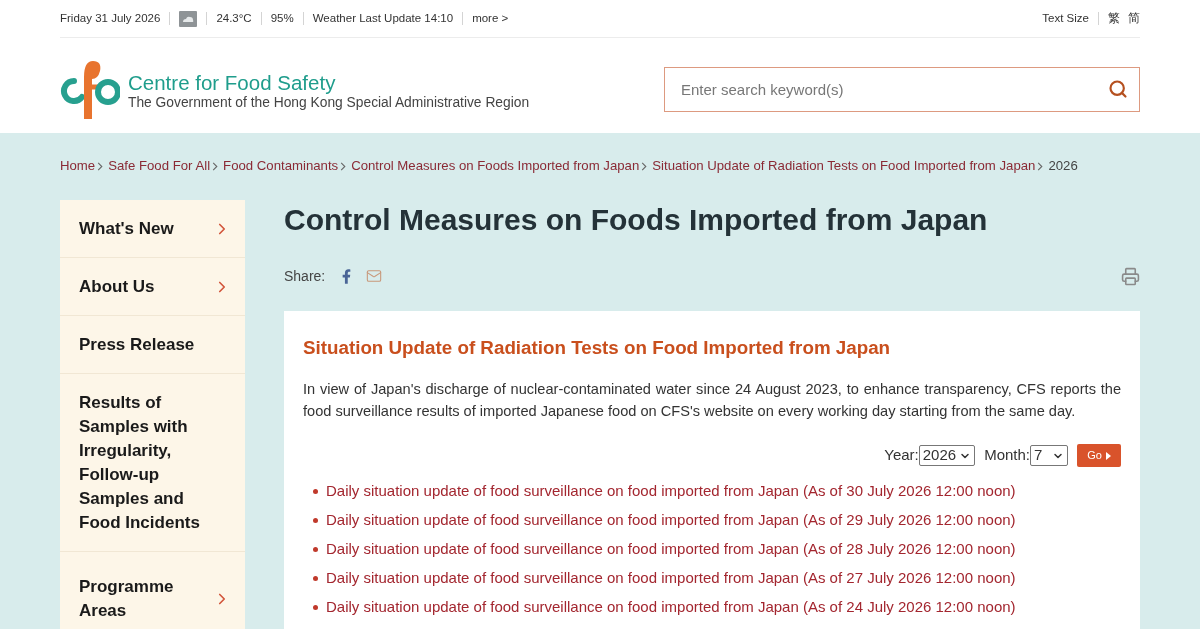 The height and width of the screenshot is (629, 1200). I want to click on sidebar-item: Press Release, so click(152, 345).